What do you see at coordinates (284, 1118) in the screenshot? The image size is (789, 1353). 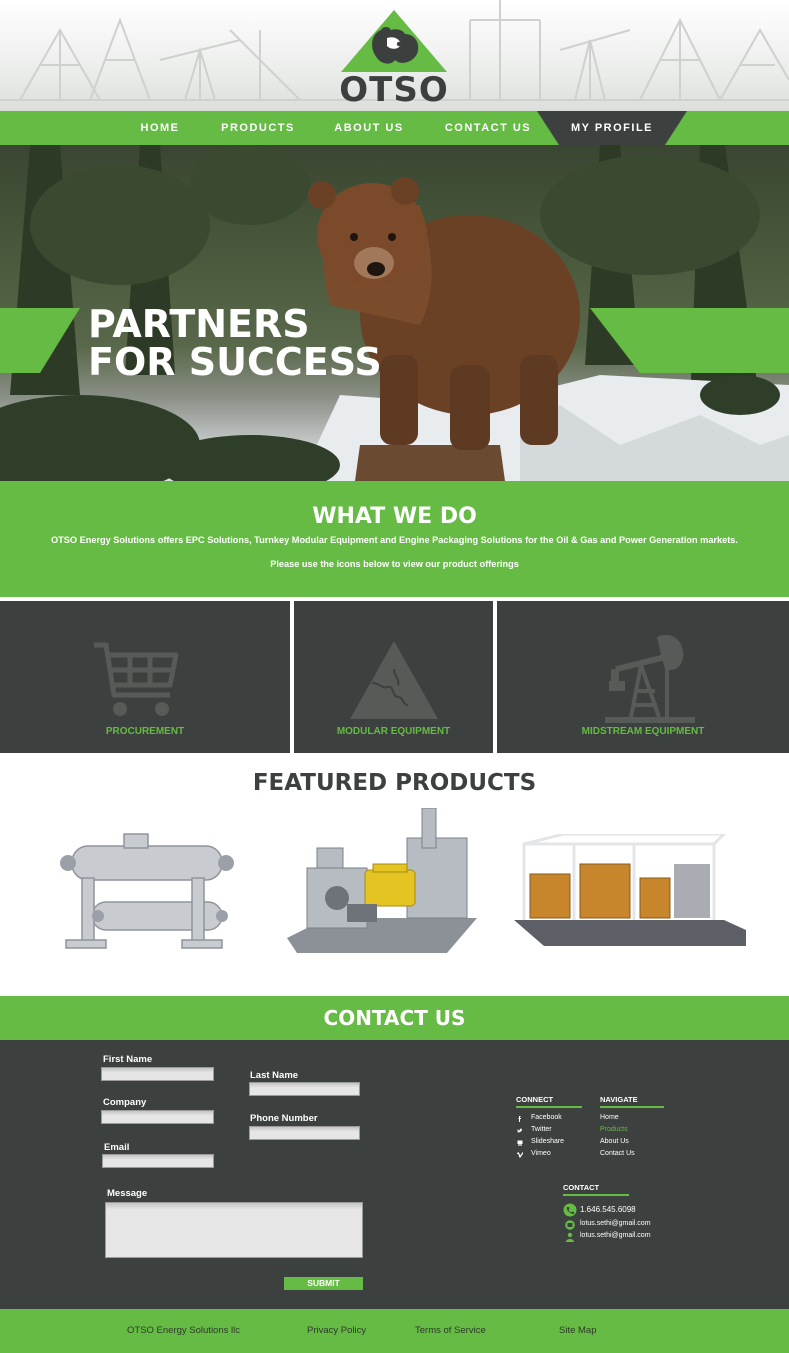 I see `phone-number-label: Phone Number` at bounding box center [284, 1118].